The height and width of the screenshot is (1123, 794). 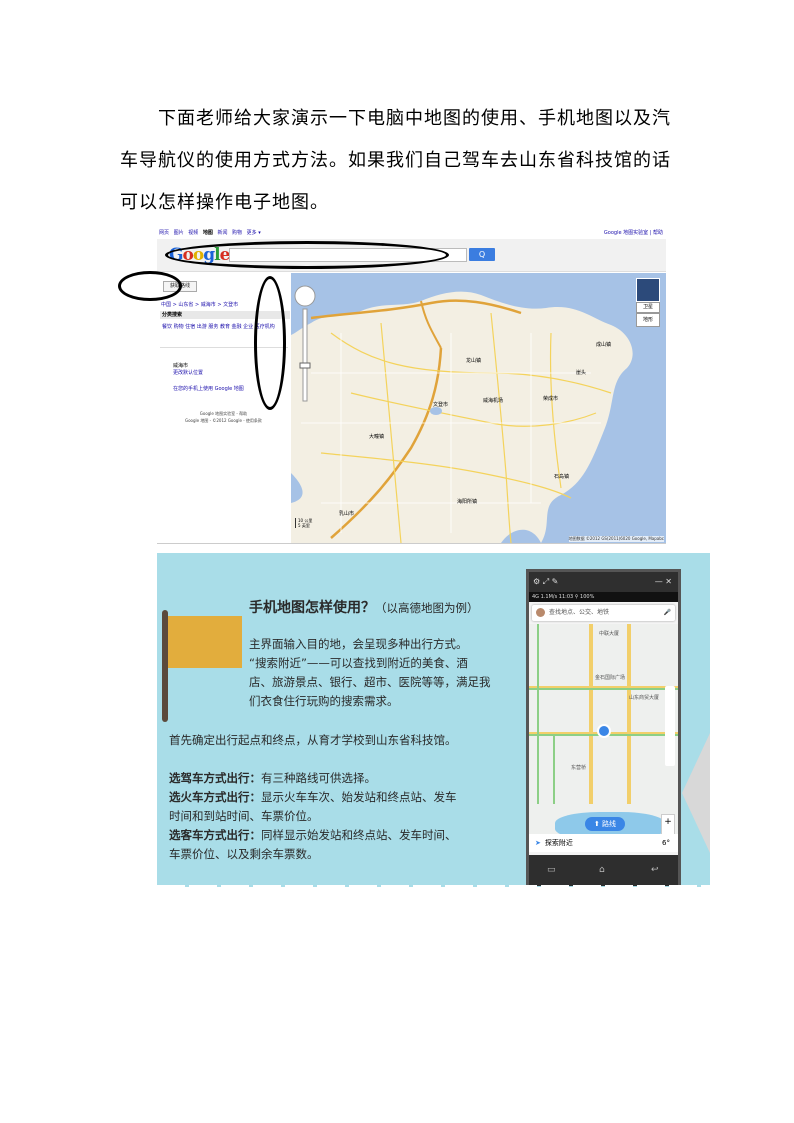 I want to click on android-nav-bar: ▭ ⌂ ↩, so click(x=603, y=870).